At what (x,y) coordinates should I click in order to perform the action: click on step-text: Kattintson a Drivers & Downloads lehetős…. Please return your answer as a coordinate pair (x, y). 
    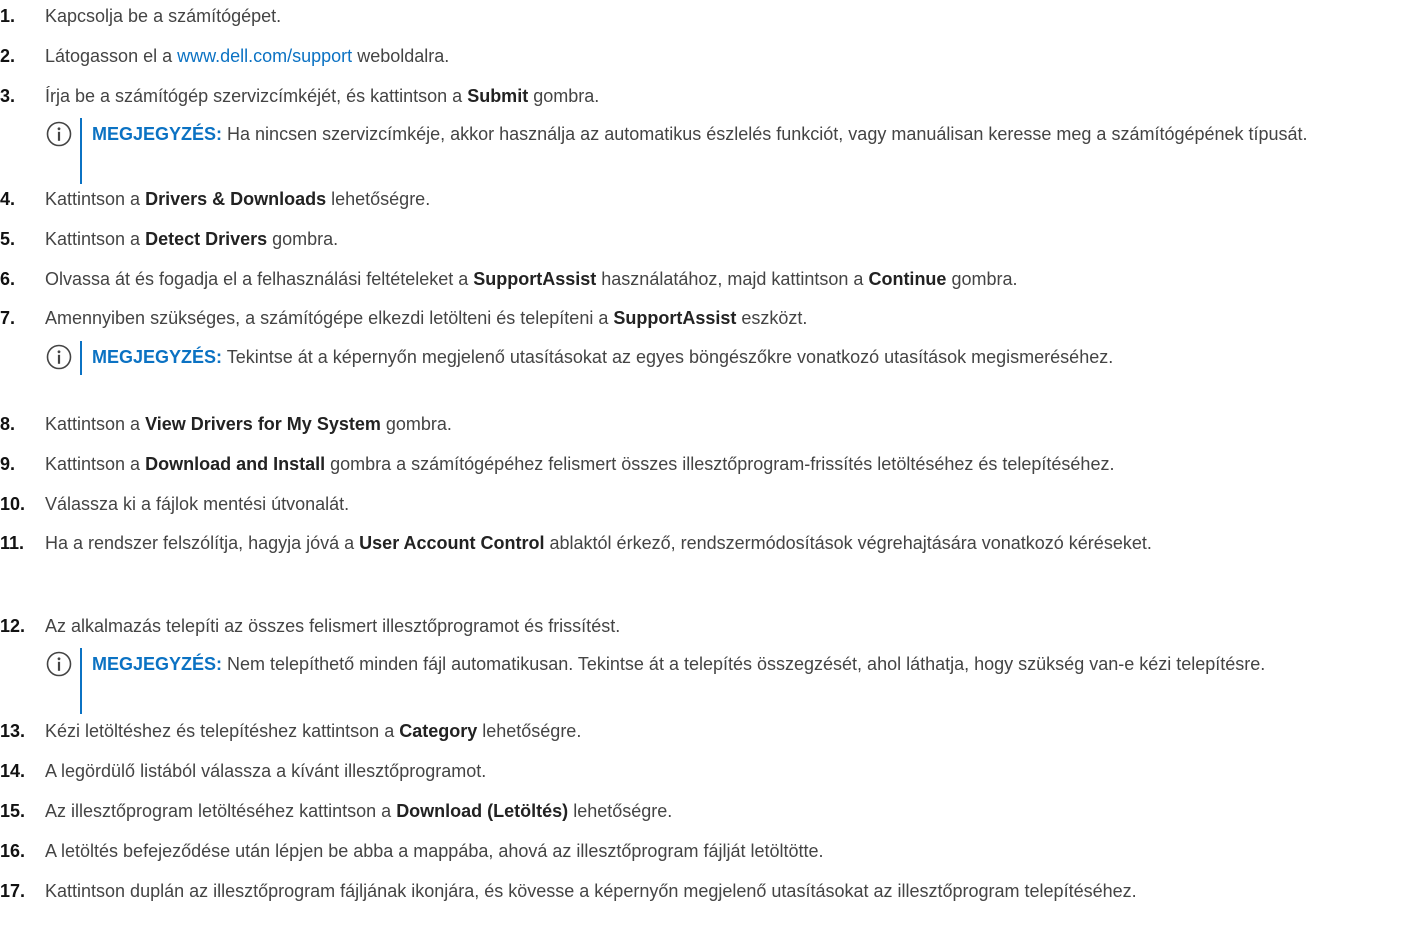
    Looking at the image, I should click on (238, 199).